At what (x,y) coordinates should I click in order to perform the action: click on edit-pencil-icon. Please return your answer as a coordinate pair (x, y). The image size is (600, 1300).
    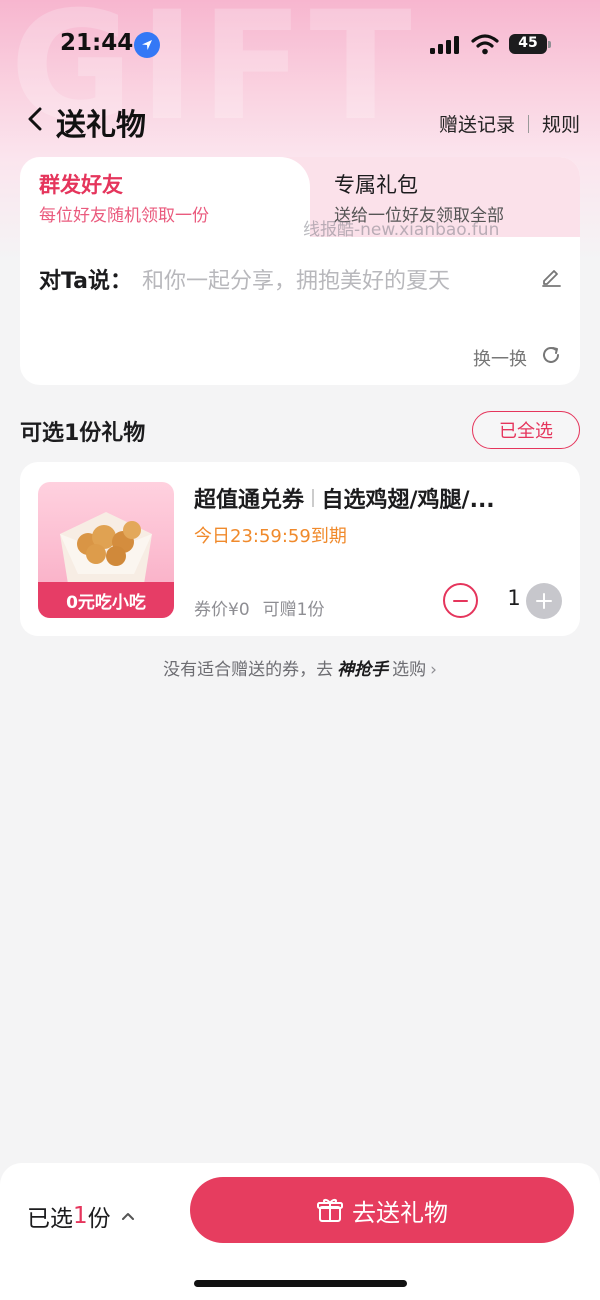
    Looking at the image, I should click on (551, 276).